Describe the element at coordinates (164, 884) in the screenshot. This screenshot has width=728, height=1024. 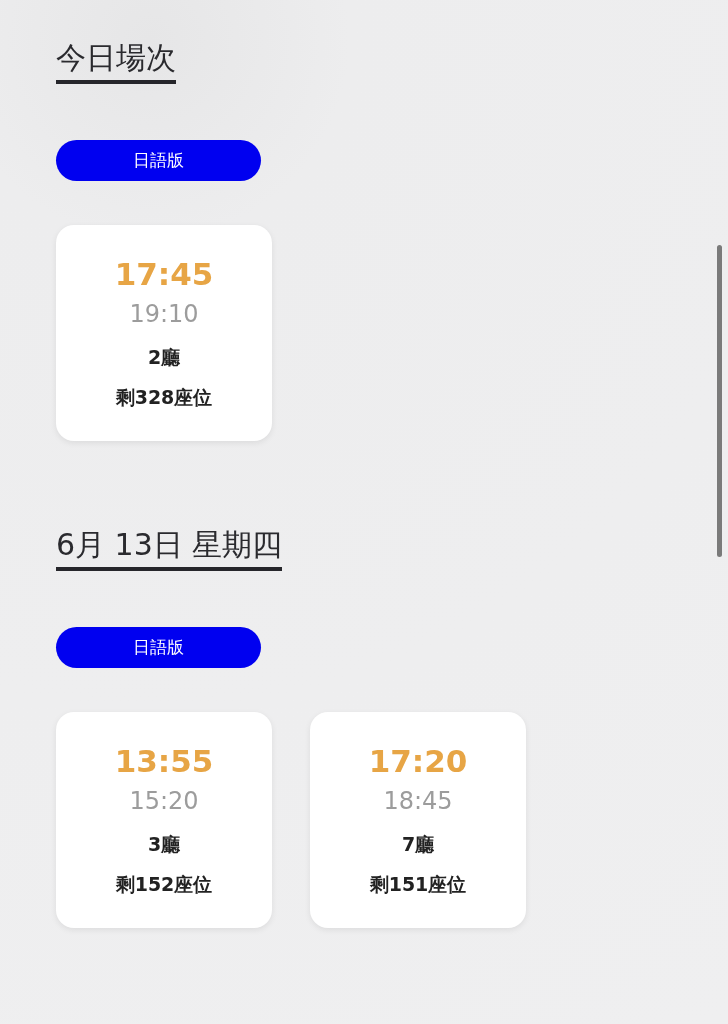
I see `seats-remaining: 剩152座位` at that location.